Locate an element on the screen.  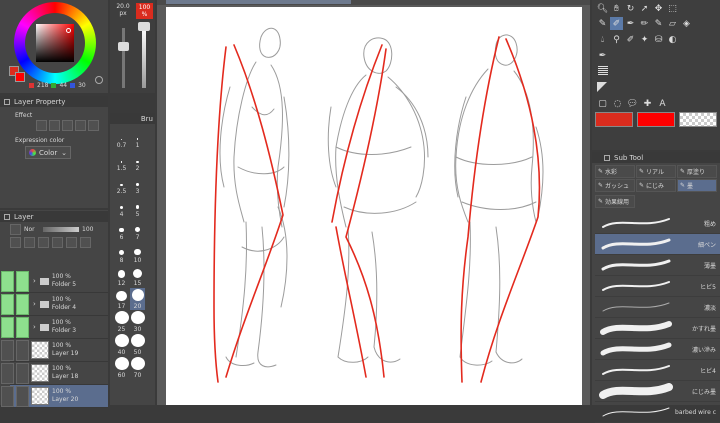
brush-list-item: にじみ墨 is located at coordinates (657, 391).